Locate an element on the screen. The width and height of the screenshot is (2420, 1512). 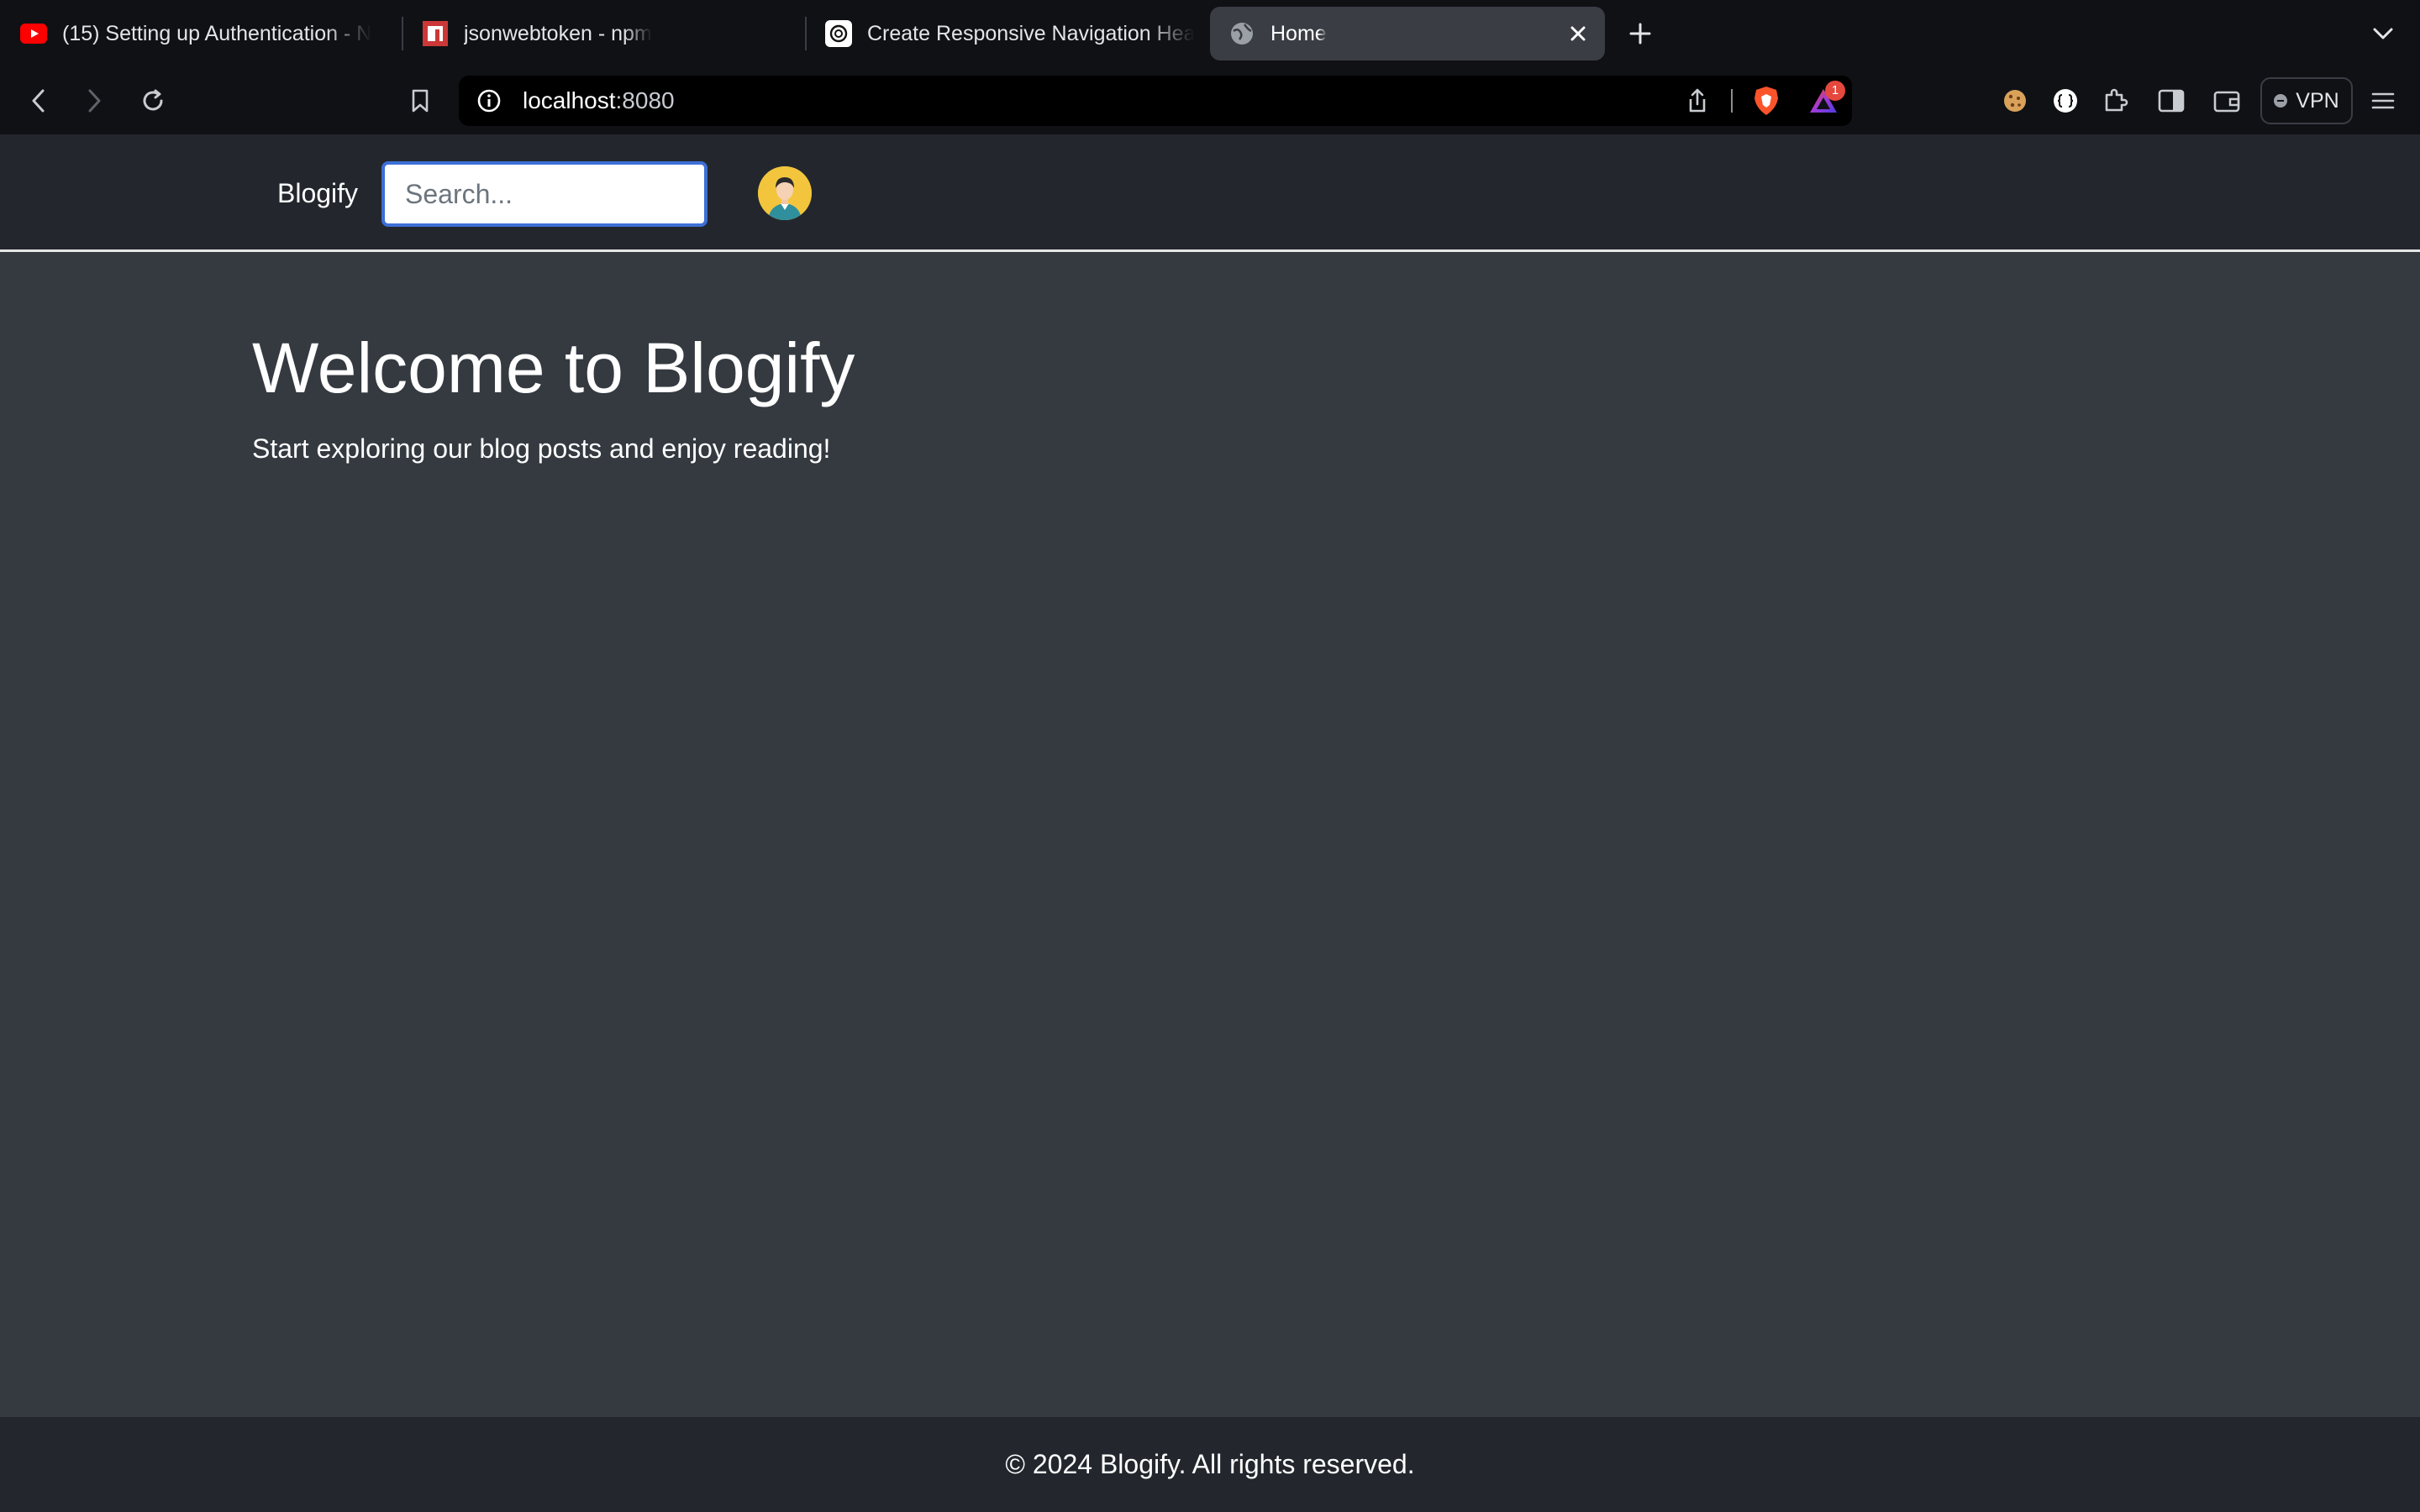
brave-shields-icon is located at coordinates (1766, 100).